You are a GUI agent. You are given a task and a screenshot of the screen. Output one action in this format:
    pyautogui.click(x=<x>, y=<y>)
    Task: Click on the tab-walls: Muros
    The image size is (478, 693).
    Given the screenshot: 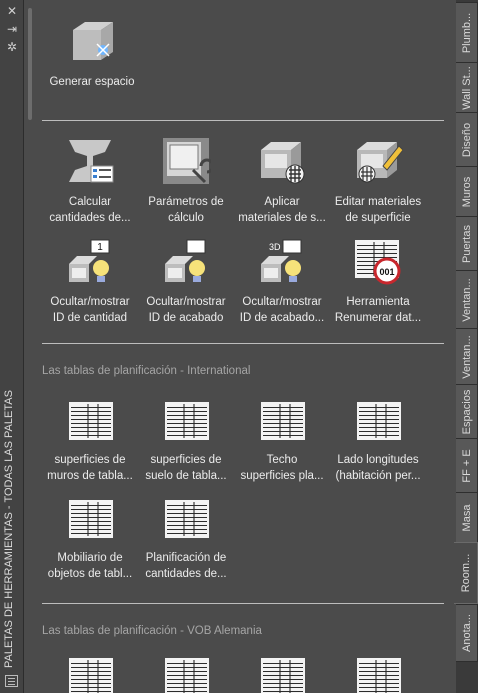 What is the action you would take?
    pyautogui.click(x=467, y=192)
    